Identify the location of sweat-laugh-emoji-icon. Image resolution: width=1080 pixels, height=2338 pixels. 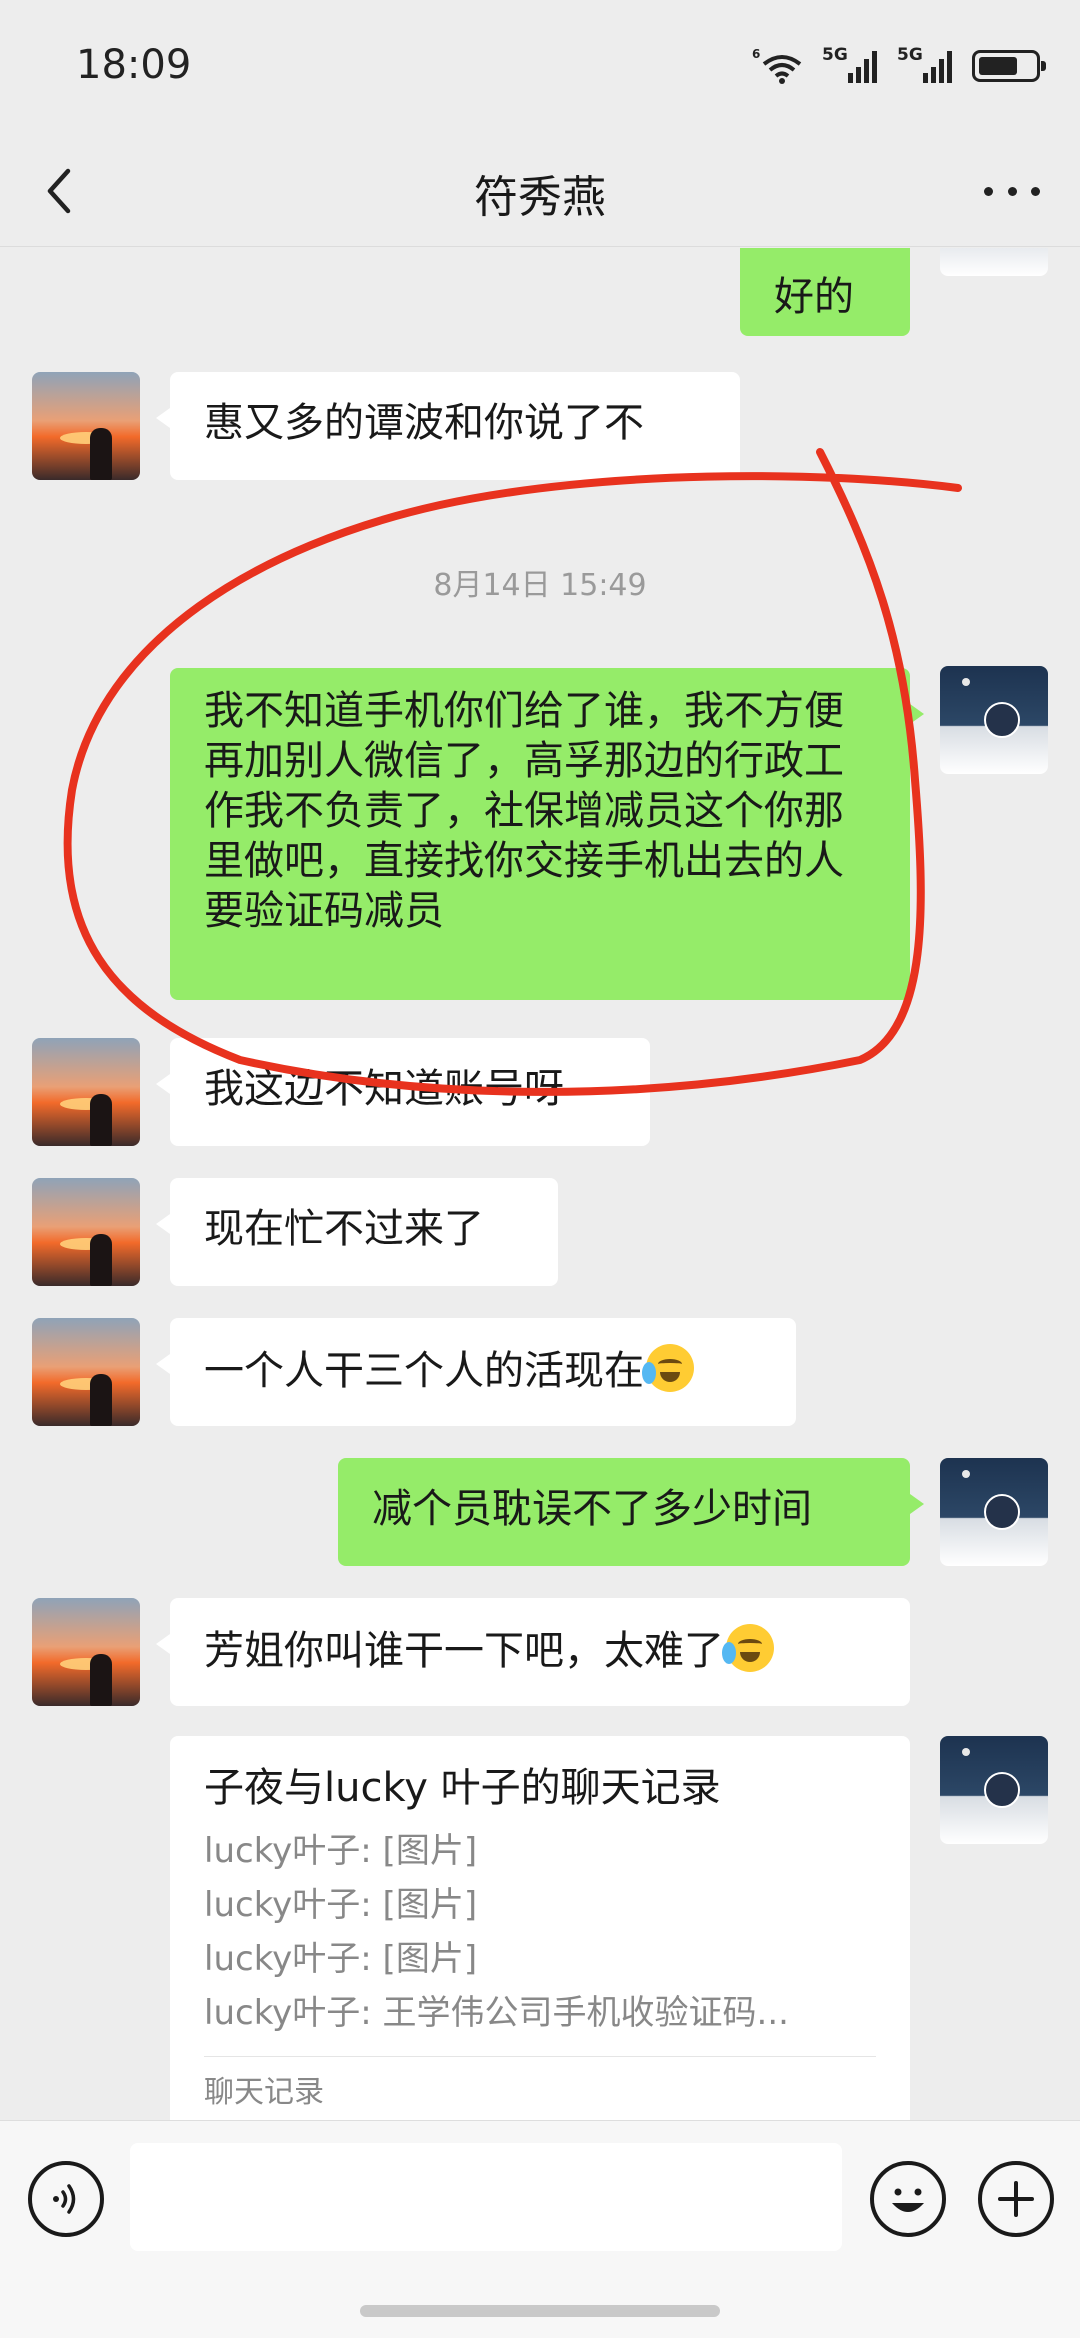
(668, 1368).